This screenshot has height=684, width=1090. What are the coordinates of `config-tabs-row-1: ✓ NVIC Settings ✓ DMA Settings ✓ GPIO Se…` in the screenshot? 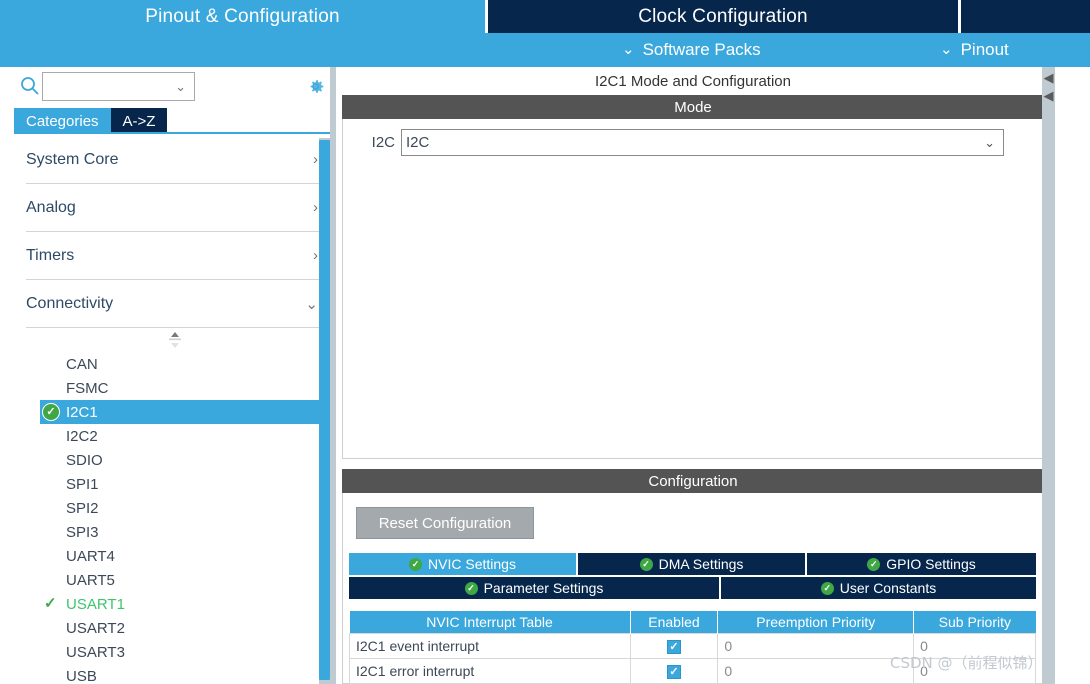 It's located at (692, 564).